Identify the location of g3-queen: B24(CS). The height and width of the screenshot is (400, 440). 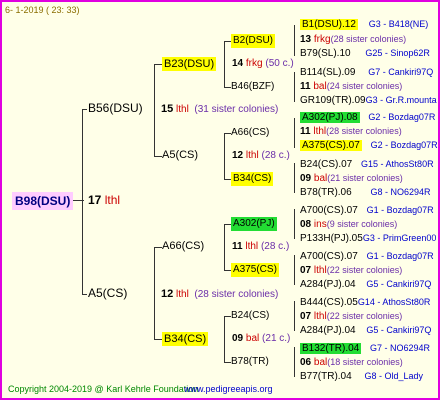
(250, 316).